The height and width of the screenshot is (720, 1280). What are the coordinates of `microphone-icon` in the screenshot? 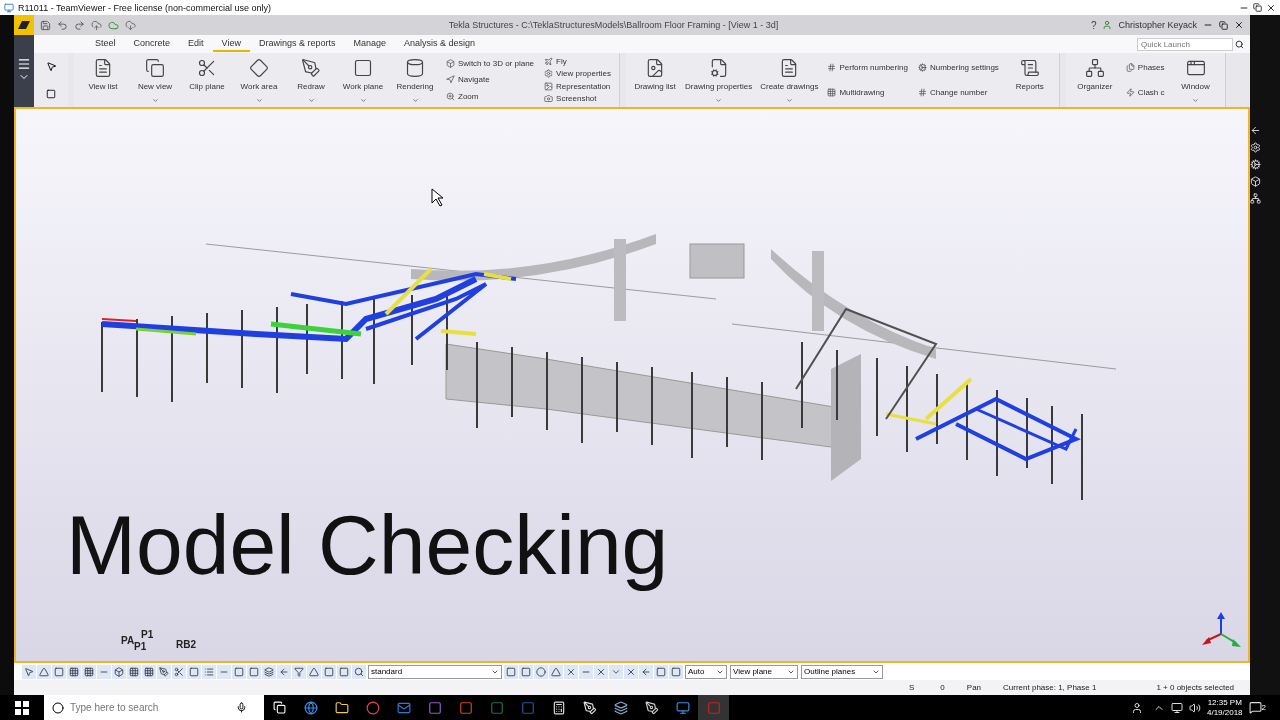 It's located at (241, 707).